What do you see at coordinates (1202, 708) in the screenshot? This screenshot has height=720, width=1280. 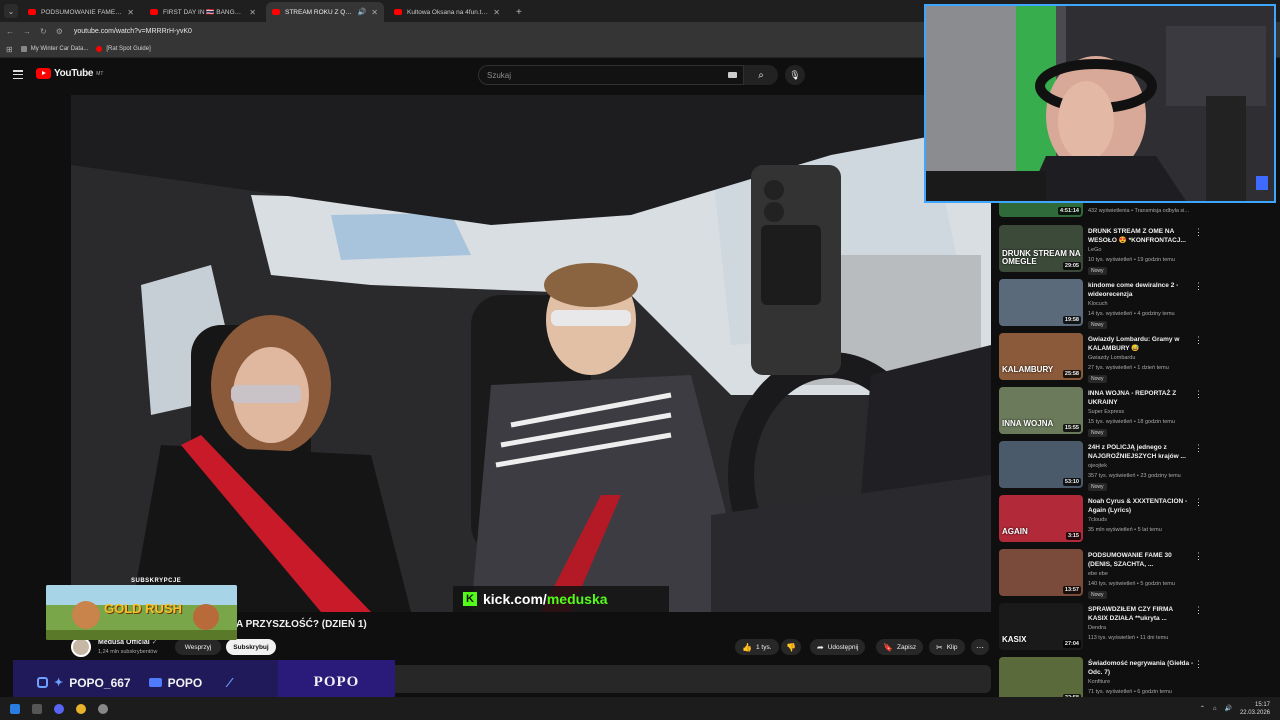 I see `chevron-up-icon: ⌃` at bounding box center [1202, 708].